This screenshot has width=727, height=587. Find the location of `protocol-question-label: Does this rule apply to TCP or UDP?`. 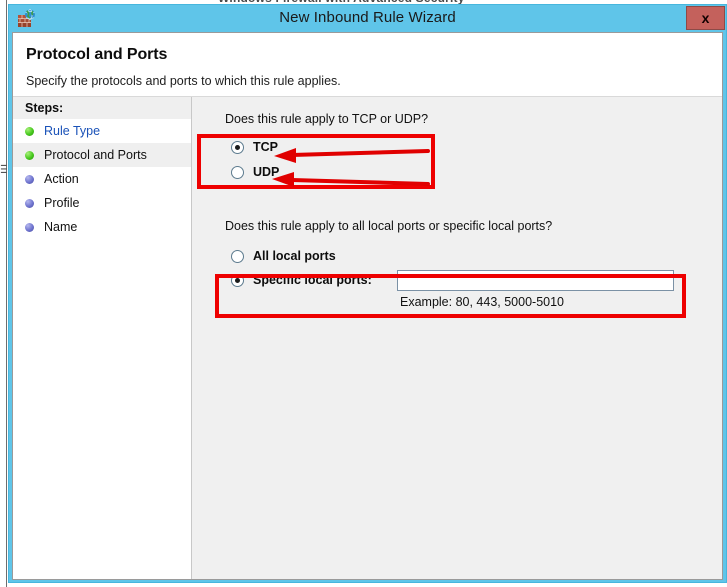

protocol-question-label: Does this rule apply to TCP or UDP? is located at coordinates (327, 119).